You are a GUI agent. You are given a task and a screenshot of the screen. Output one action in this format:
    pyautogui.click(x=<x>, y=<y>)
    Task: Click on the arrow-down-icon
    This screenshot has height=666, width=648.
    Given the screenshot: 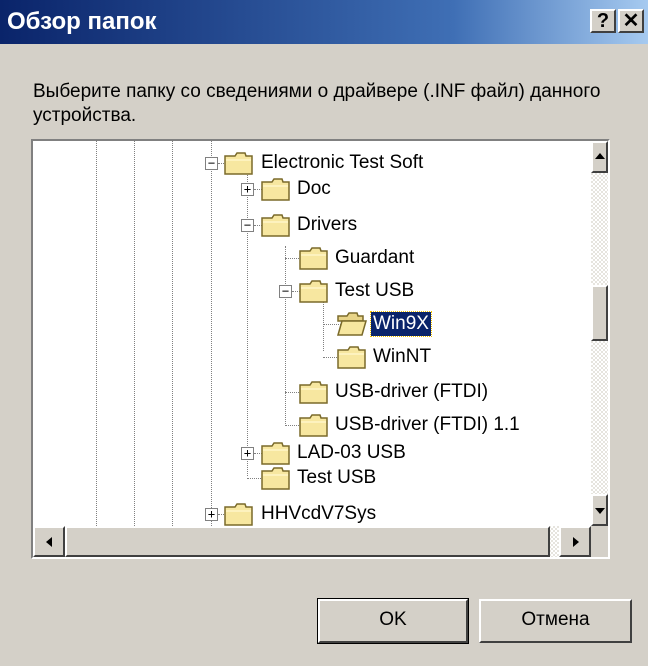 What is the action you would take?
    pyautogui.click(x=599, y=511)
    